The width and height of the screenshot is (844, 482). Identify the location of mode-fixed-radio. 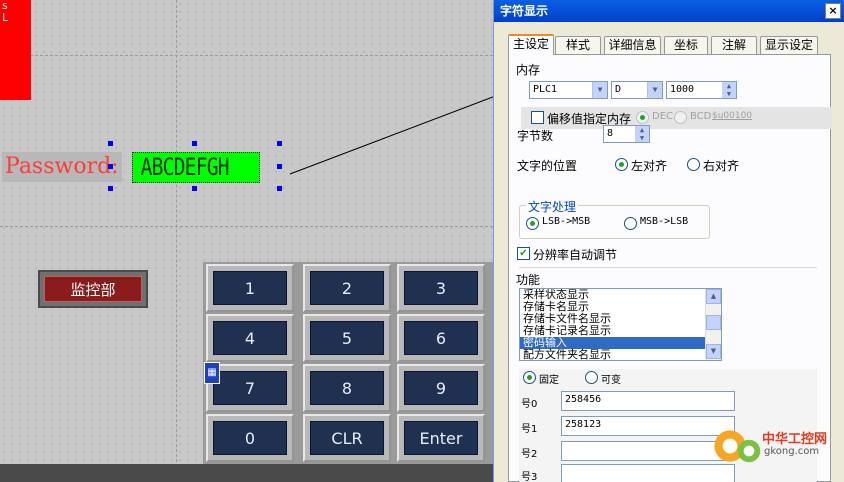
(529, 377).